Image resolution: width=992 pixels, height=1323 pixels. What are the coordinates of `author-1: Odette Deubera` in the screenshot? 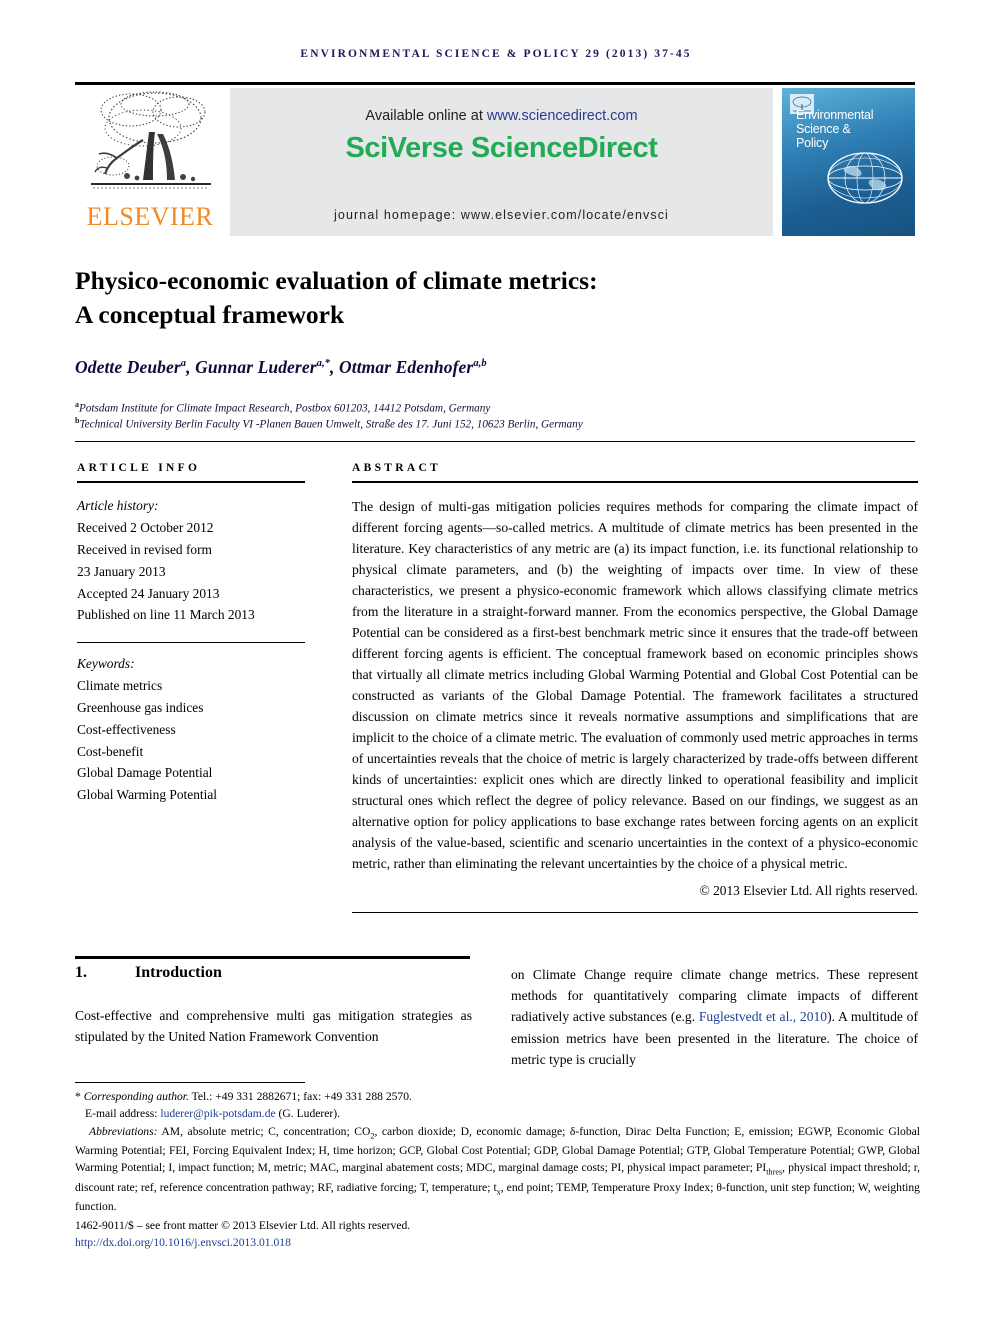 It's located at (130, 367).